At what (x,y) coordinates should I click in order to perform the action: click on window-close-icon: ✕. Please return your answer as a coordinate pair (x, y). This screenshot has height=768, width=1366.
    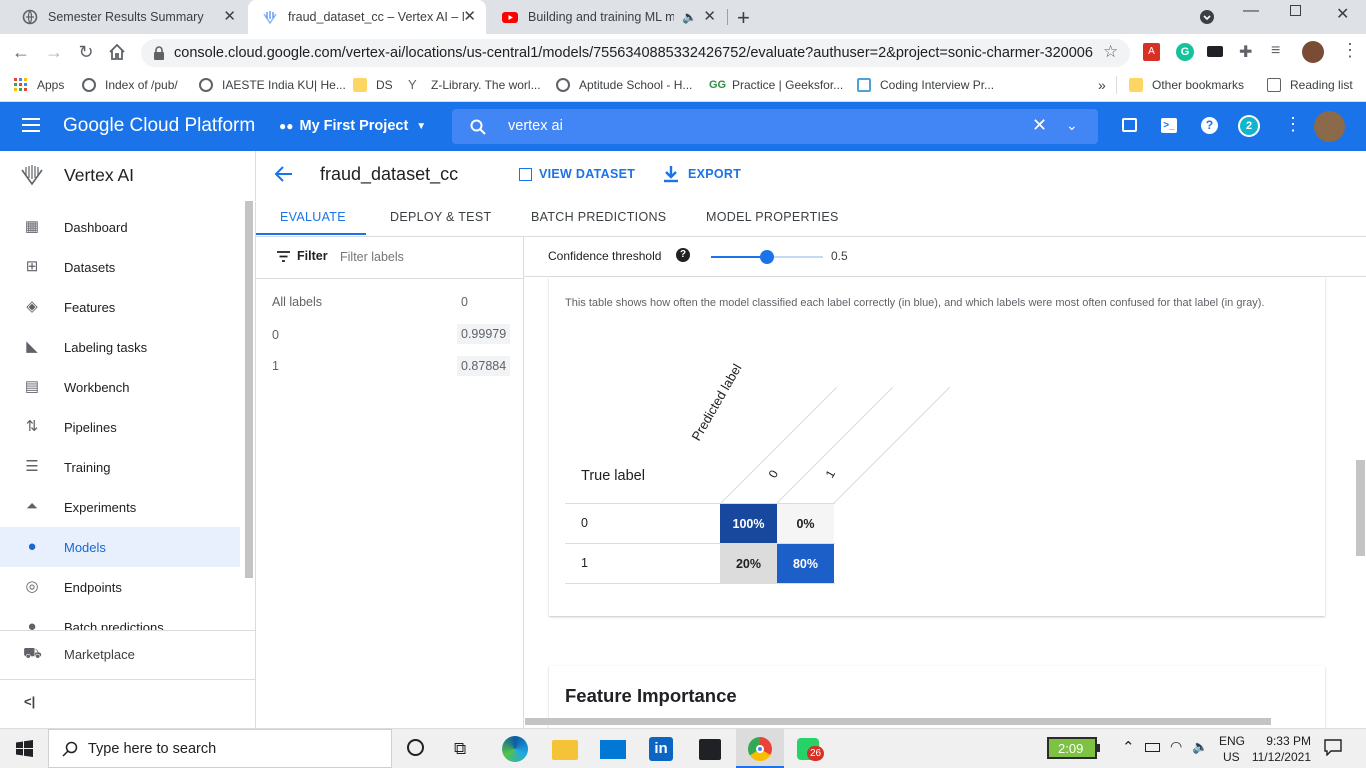
    Looking at the image, I should click on (1342, 14).